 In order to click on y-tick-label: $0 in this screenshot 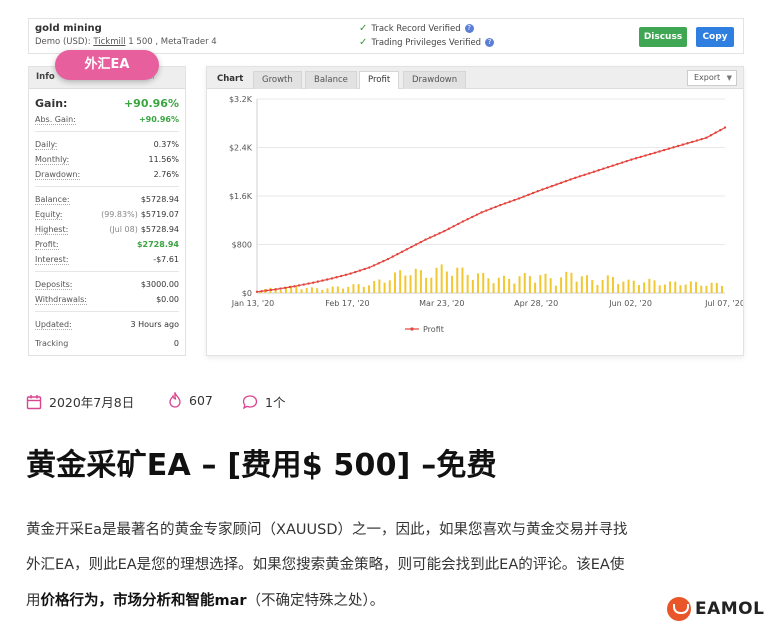, I will do `click(247, 293)`.